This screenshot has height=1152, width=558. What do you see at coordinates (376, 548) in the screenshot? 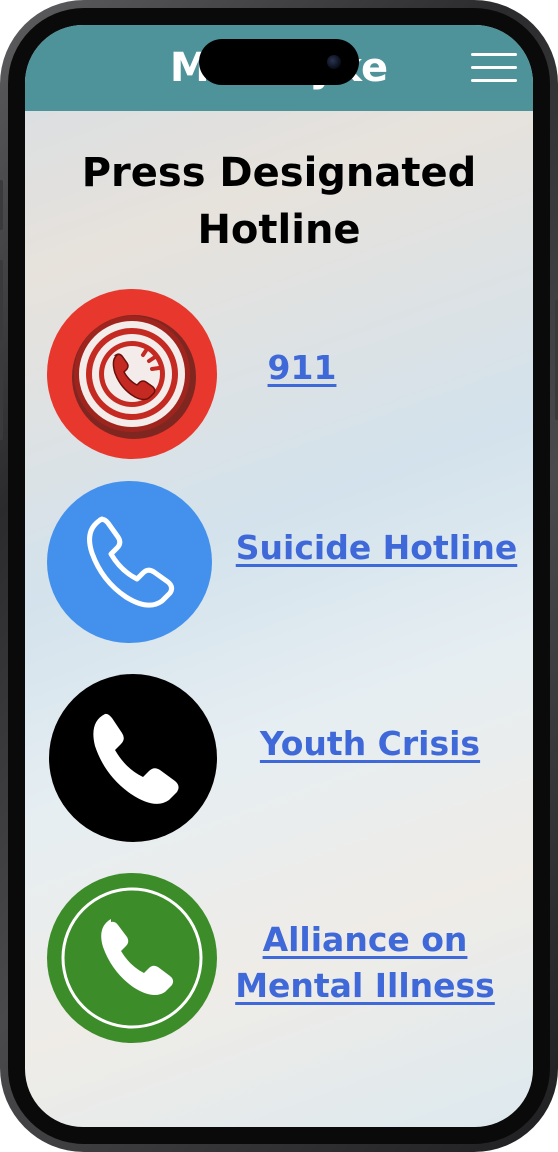
I see `hotline-link-suicide-hotline: Suicide Hotline` at bounding box center [376, 548].